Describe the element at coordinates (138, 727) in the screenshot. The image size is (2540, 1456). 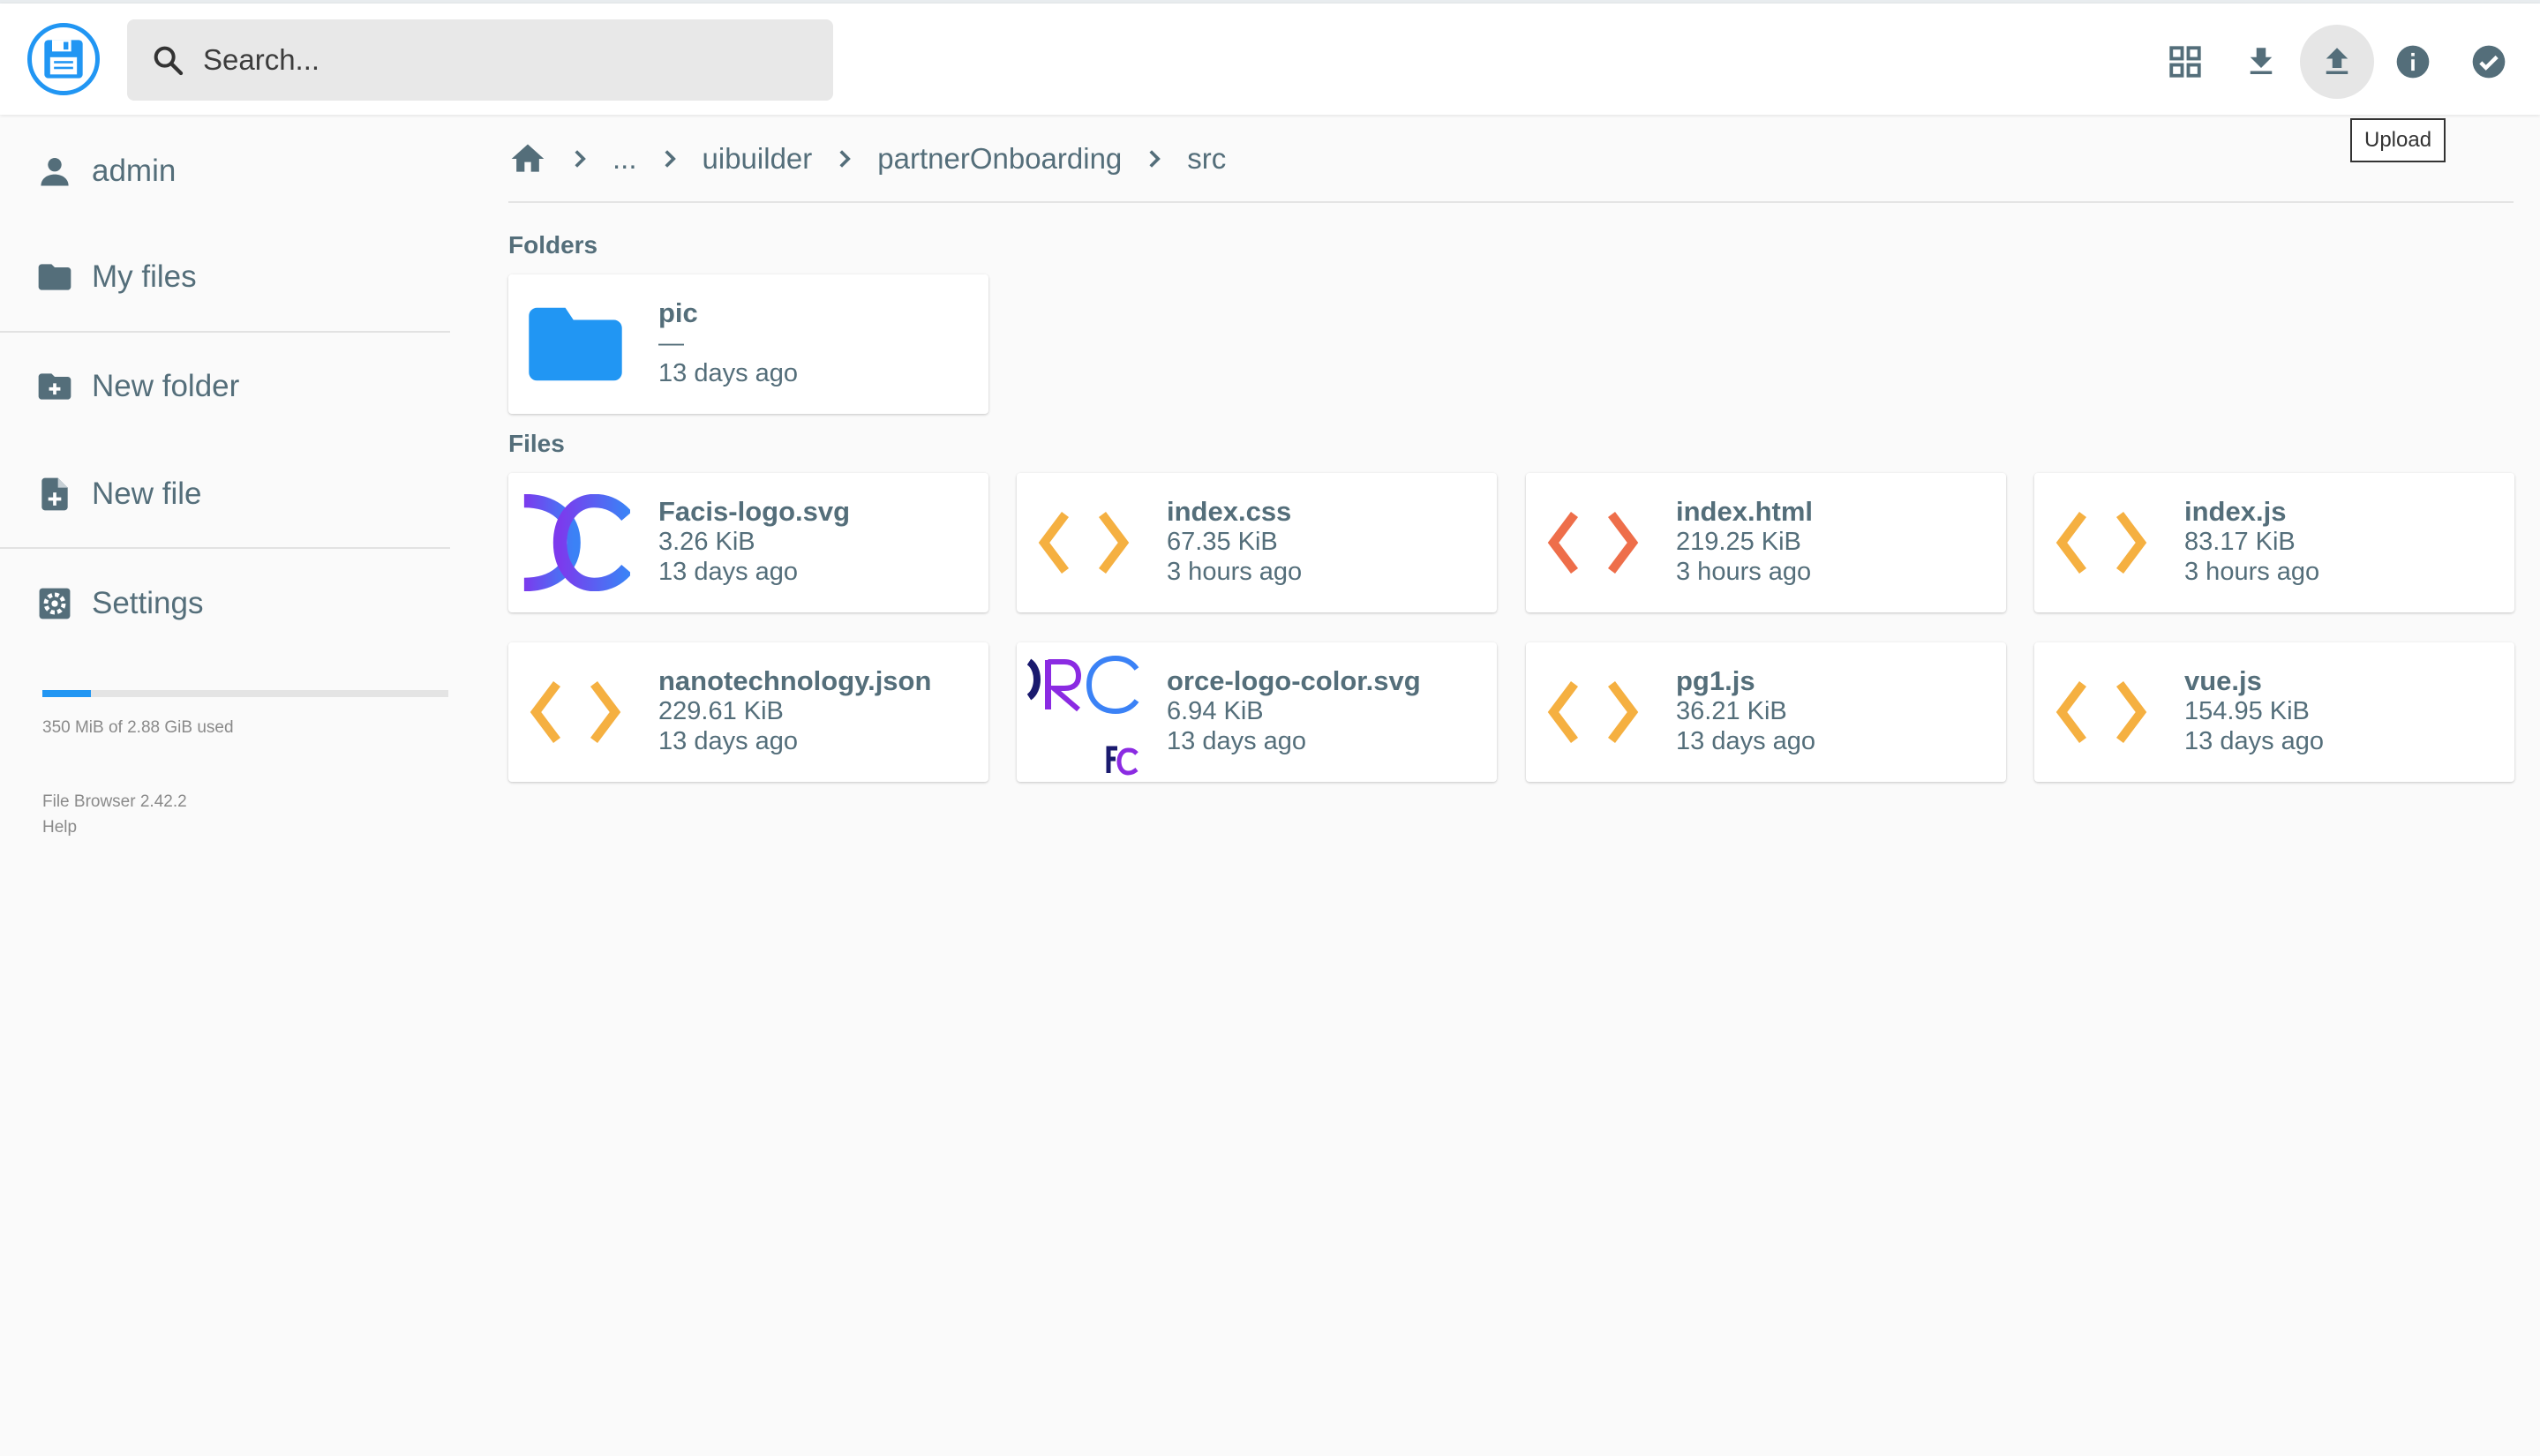
I see `storage-usage-text: 350 MiB of 2.88 GiB used` at that location.